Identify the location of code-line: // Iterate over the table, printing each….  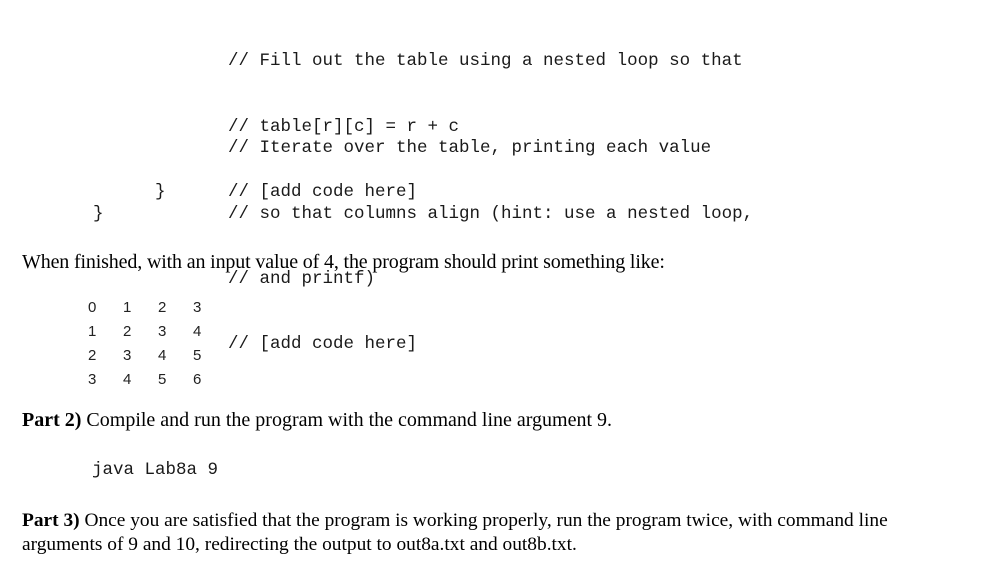
(470, 148).